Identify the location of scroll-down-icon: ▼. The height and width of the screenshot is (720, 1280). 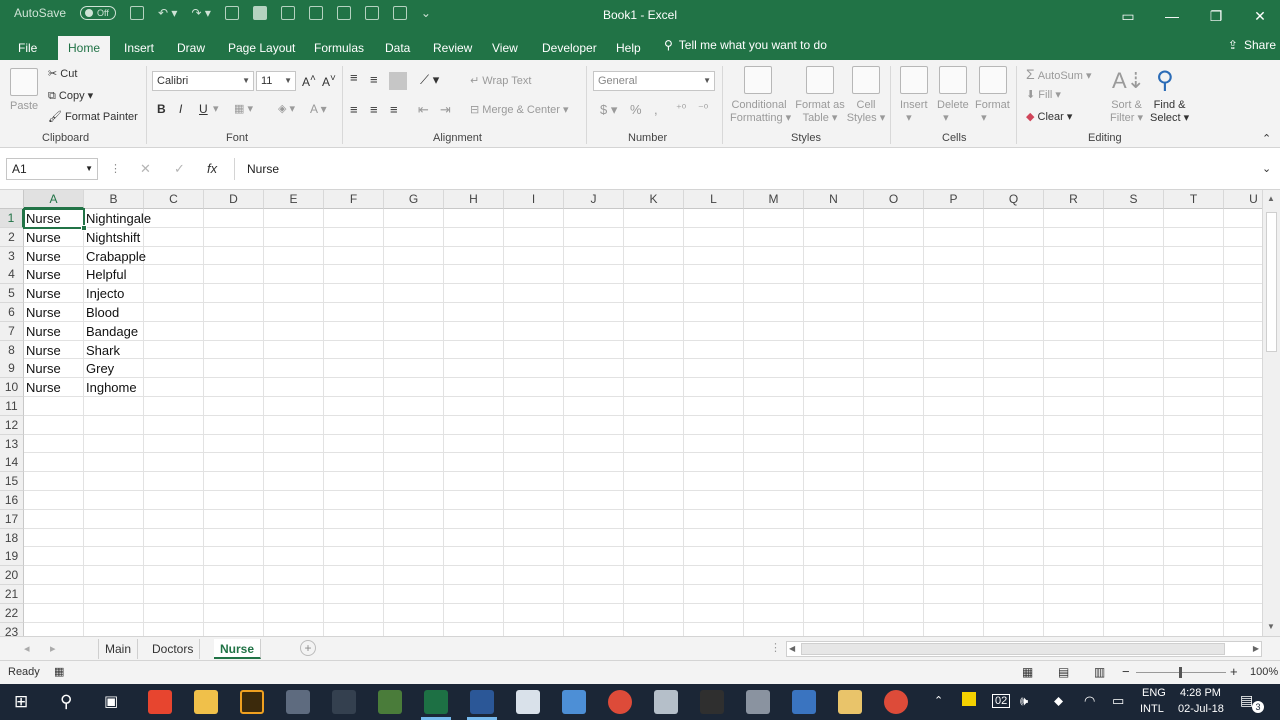
(1271, 626).